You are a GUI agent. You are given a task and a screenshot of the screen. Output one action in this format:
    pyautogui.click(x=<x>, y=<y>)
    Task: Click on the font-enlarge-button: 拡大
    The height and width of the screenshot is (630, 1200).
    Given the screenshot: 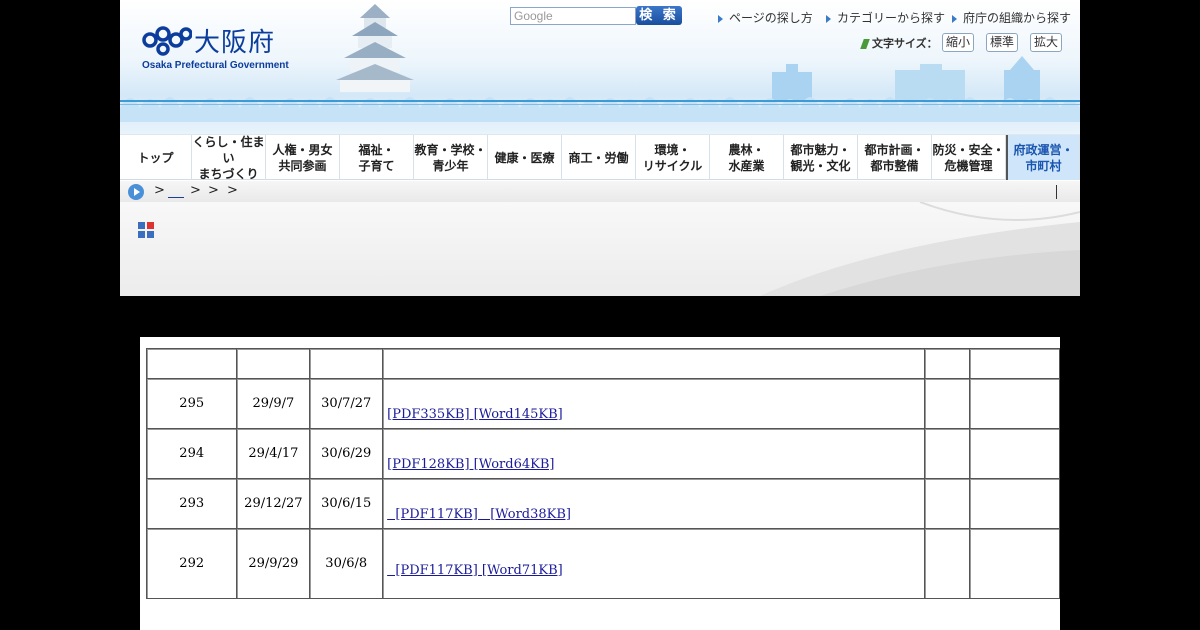 What is the action you would take?
    pyautogui.click(x=1046, y=42)
    